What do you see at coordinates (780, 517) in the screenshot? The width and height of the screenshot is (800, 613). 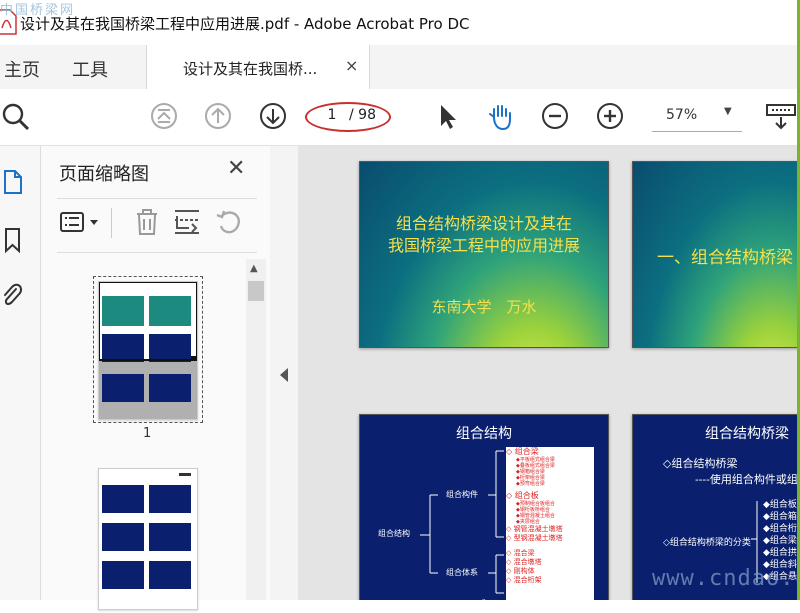 I see `list-item: ◆组合箱` at bounding box center [780, 517].